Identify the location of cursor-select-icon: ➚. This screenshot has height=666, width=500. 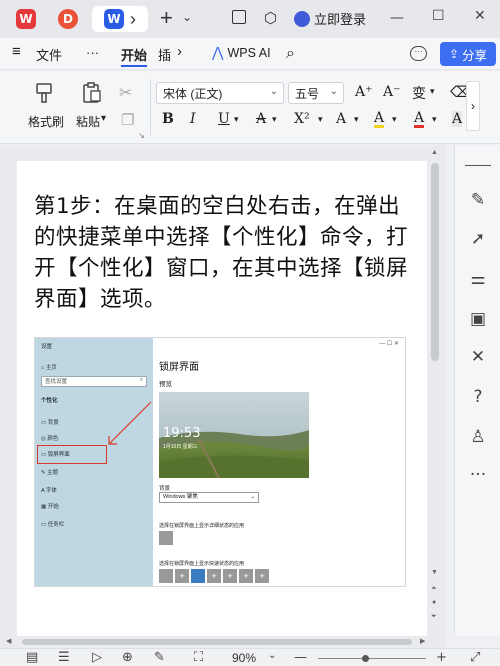
(478, 239).